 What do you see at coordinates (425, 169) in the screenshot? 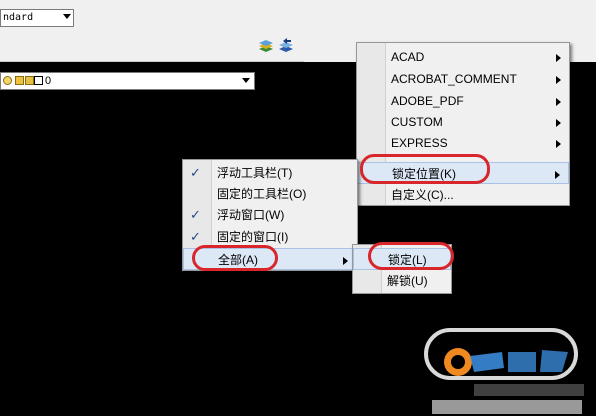
I see `annotation-oval-lock-location` at bounding box center [425, 169].